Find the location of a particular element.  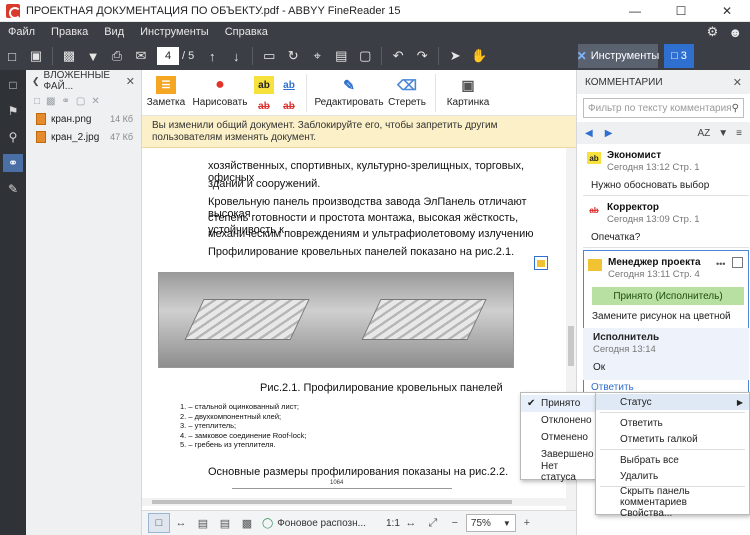

more-options-icon: ≡ is located at coordinates (739, 133).